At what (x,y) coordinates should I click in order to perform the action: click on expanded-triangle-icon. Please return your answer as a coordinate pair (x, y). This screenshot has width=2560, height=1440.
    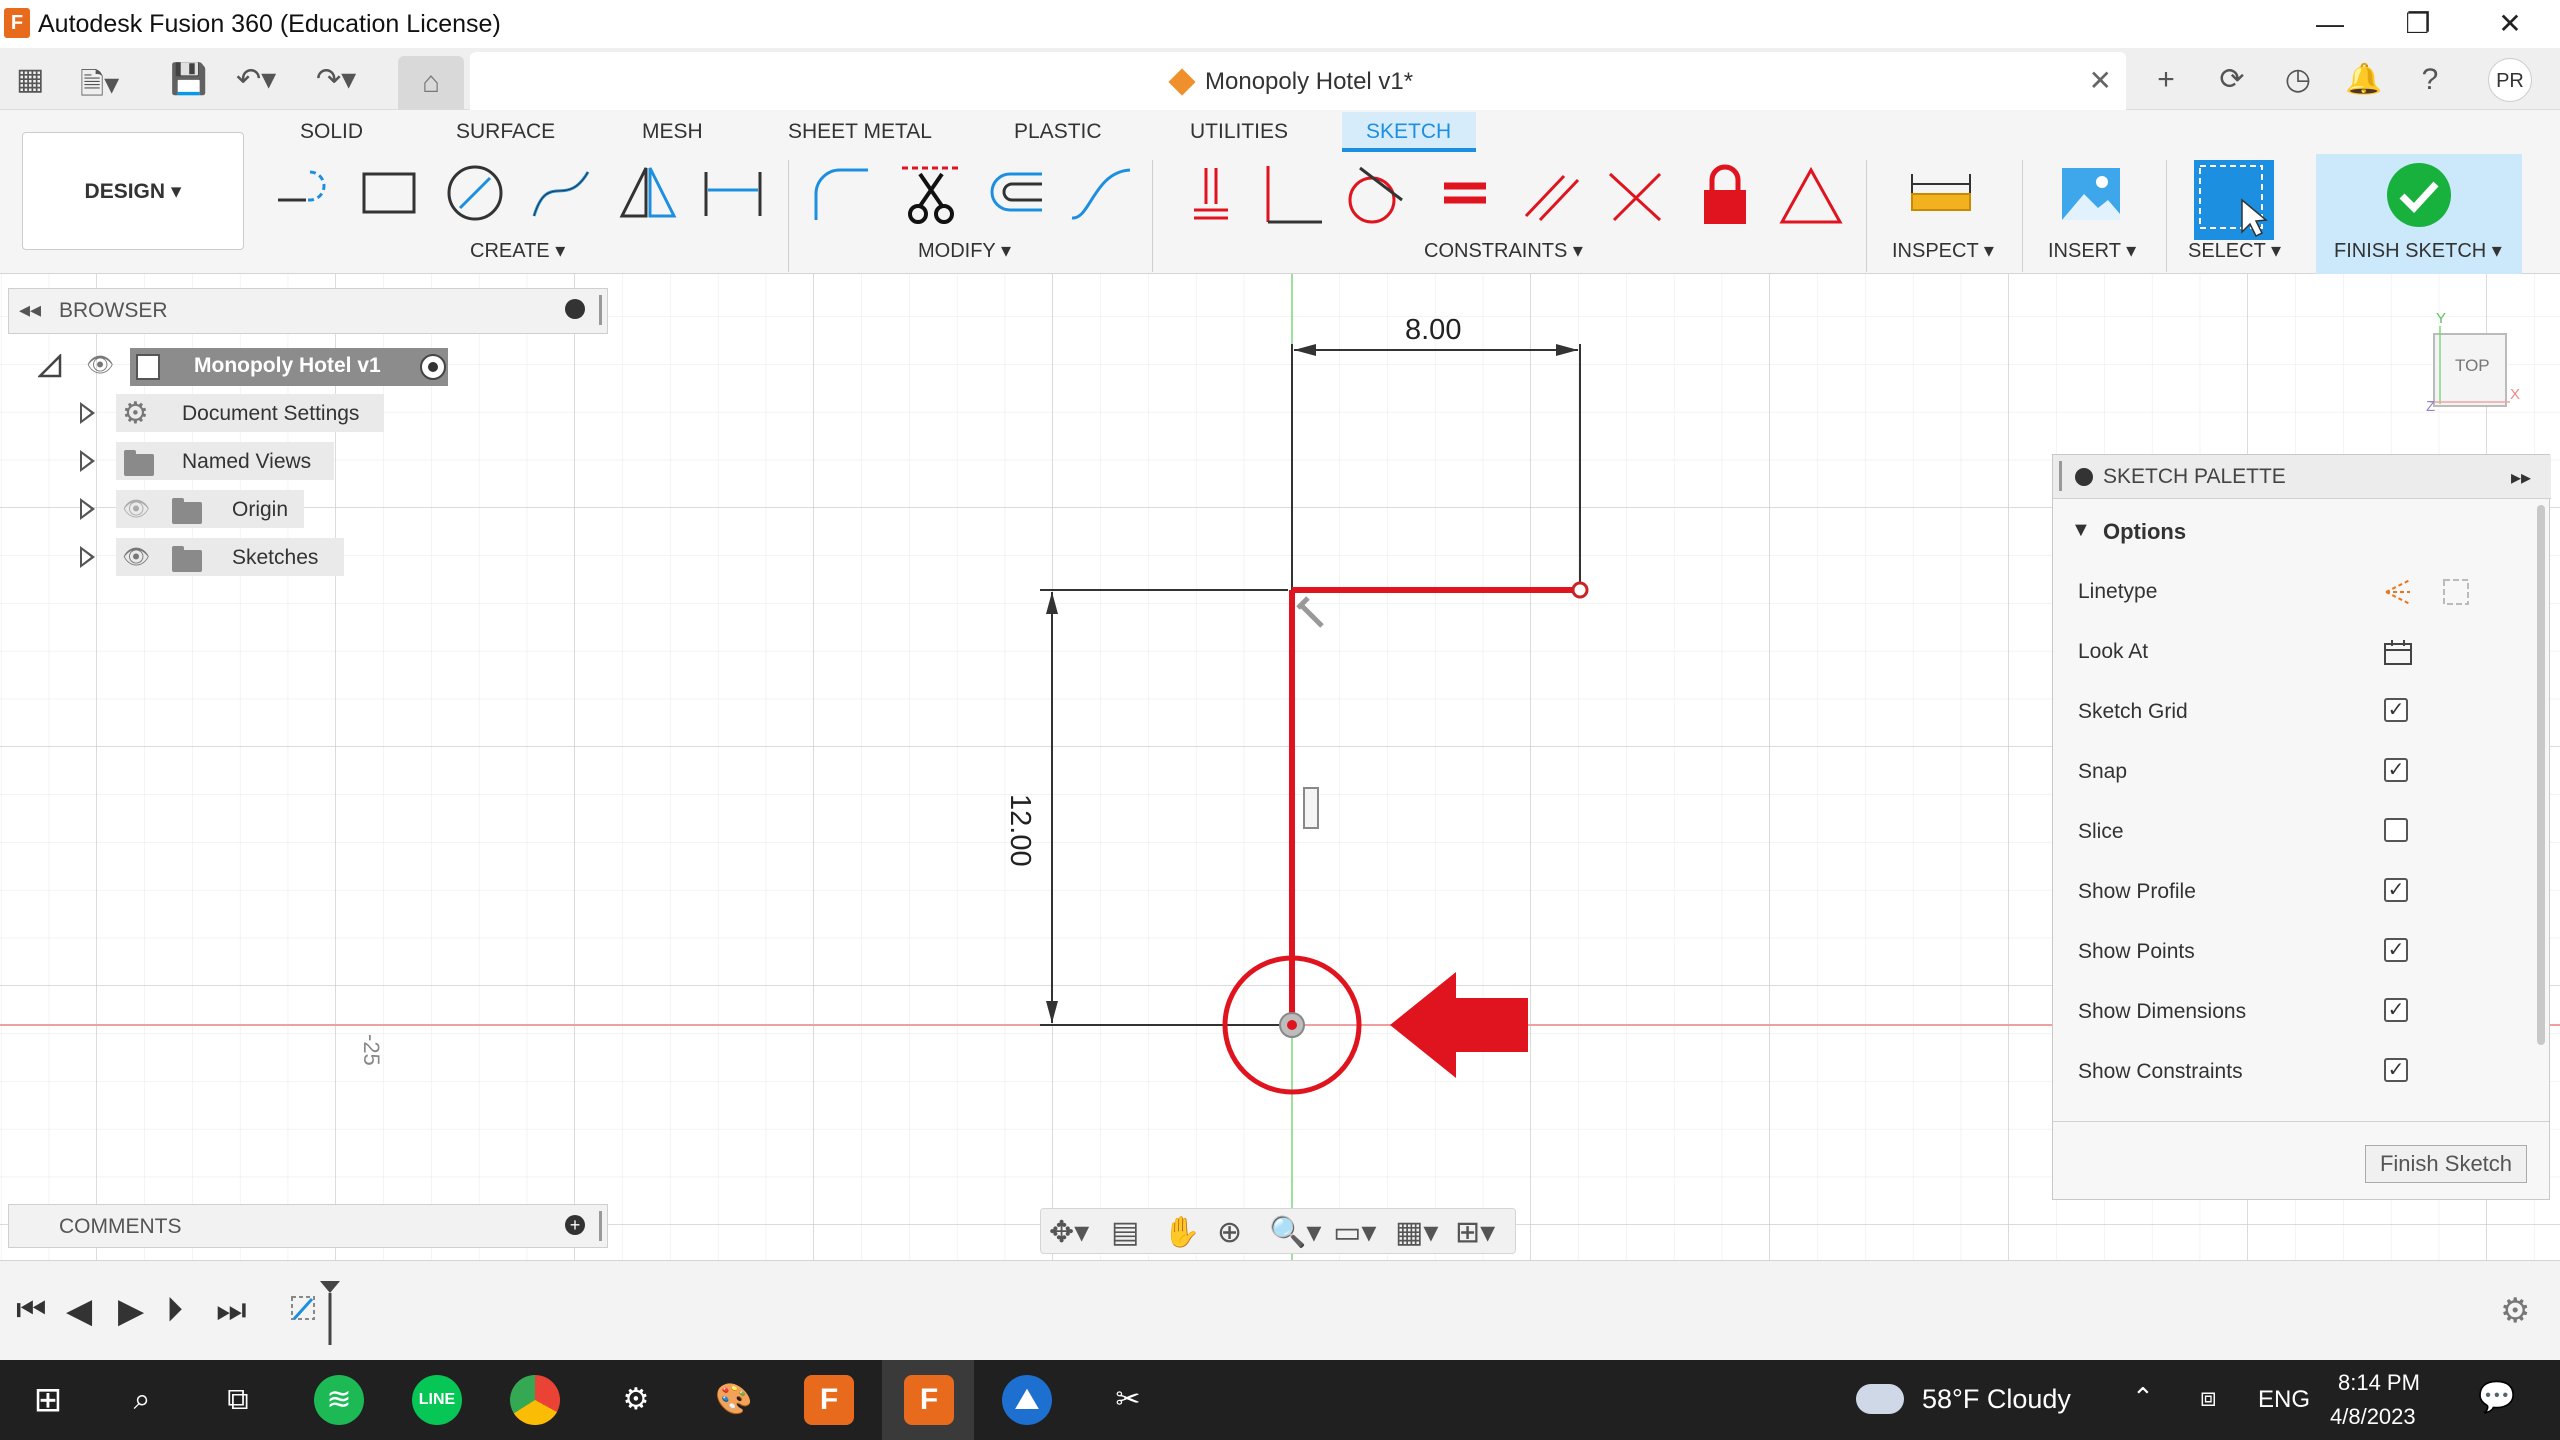
    Looking at the image, I should click on (50, 366).